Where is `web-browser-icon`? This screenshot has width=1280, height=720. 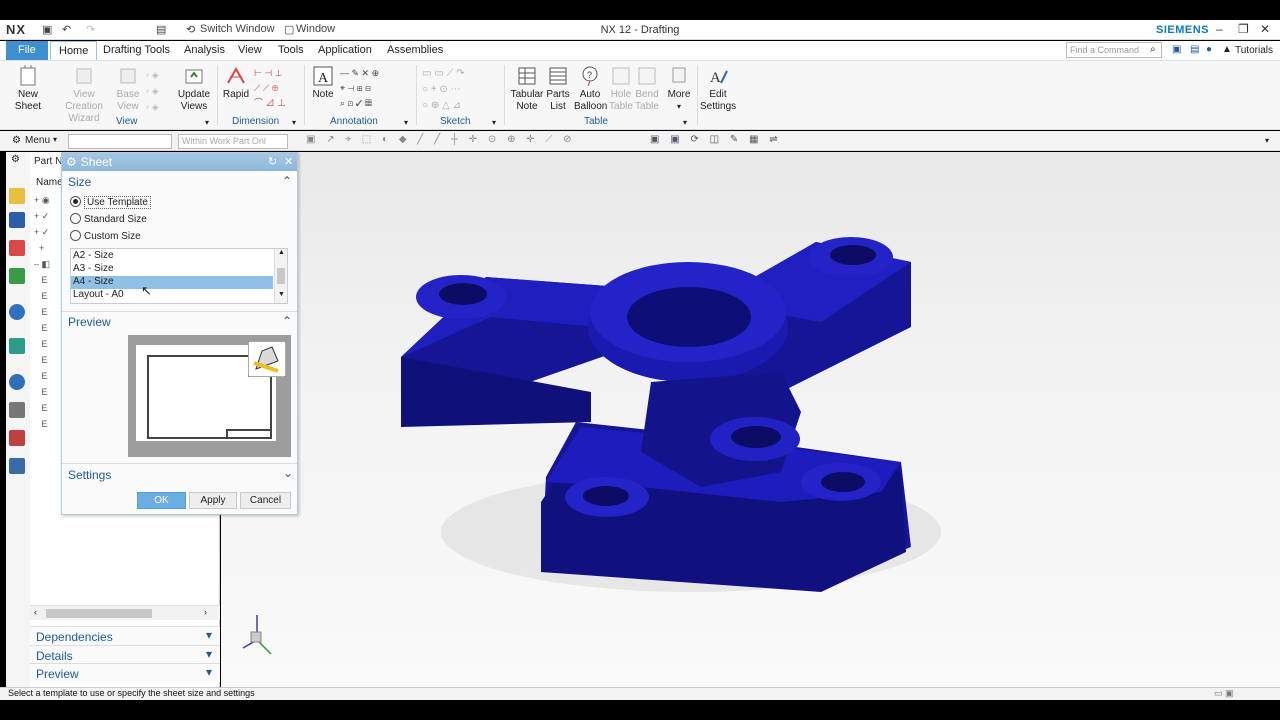
web-browser-icon is located at coordinates (17, 312).